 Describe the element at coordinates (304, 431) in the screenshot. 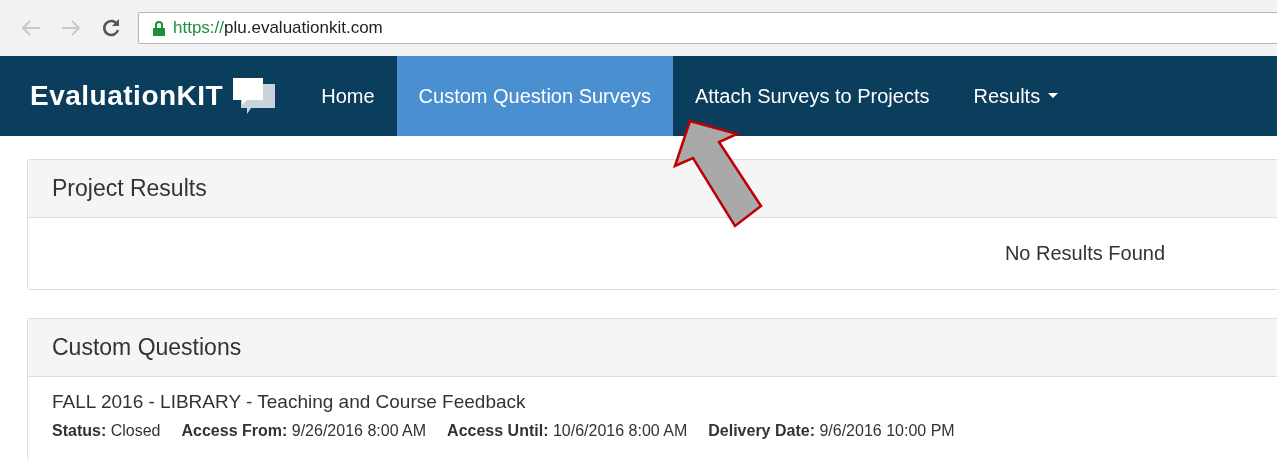

I see `survey-detail: Access From: 9/26/2016 8:00 AM` at that location.